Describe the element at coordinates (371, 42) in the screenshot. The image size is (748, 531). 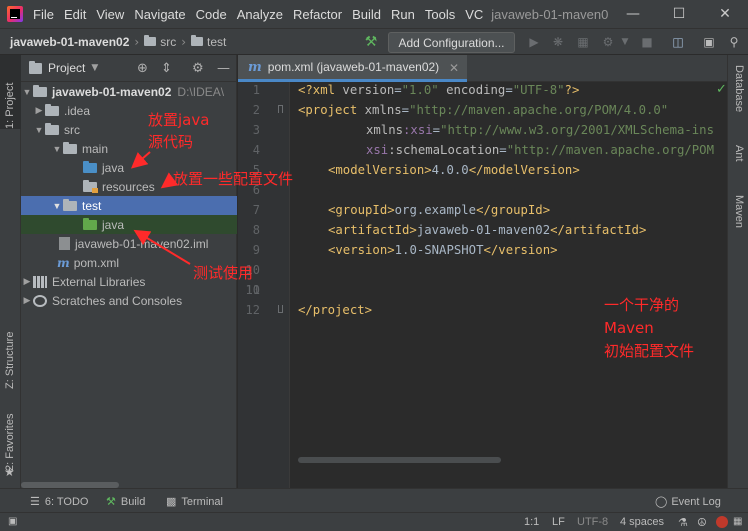
I see `hammer-icon: ⚒` at that location.